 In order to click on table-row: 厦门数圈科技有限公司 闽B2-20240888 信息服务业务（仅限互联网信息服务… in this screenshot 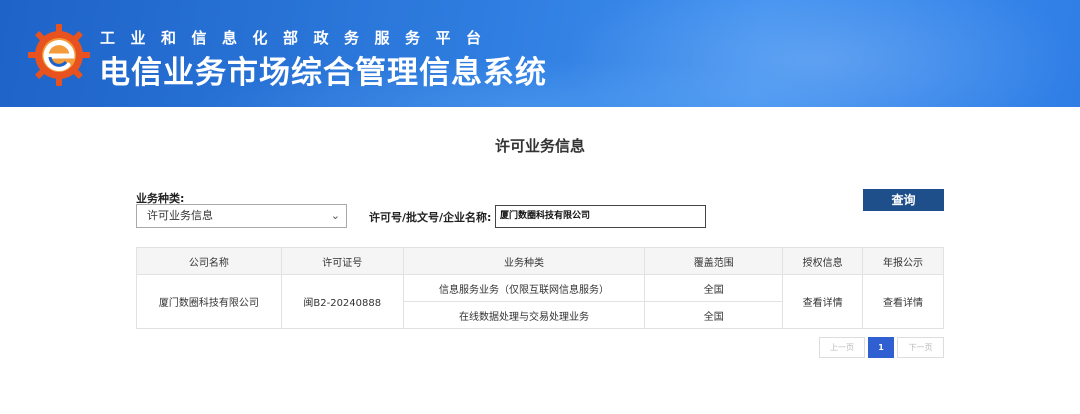, I will do `click(540, 301)`.